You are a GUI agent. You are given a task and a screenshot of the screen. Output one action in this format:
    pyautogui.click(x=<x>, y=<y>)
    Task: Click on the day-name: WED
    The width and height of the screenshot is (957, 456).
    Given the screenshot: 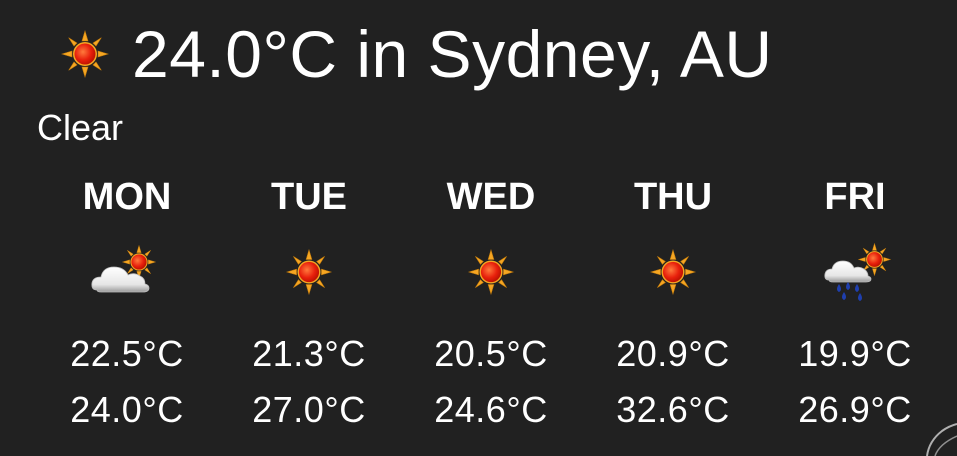 What is the action you would take?
    pyautogui.click(x=491, y=197)
    